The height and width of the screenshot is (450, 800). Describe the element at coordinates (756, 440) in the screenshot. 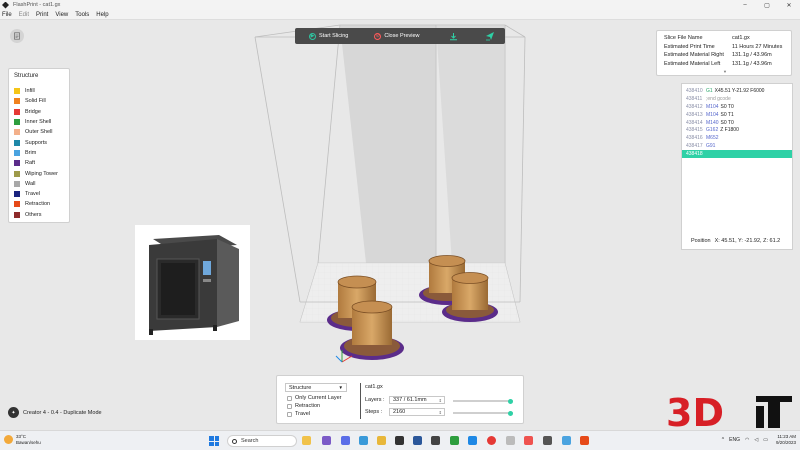

I see `speaker-icon: ◁` at that location.